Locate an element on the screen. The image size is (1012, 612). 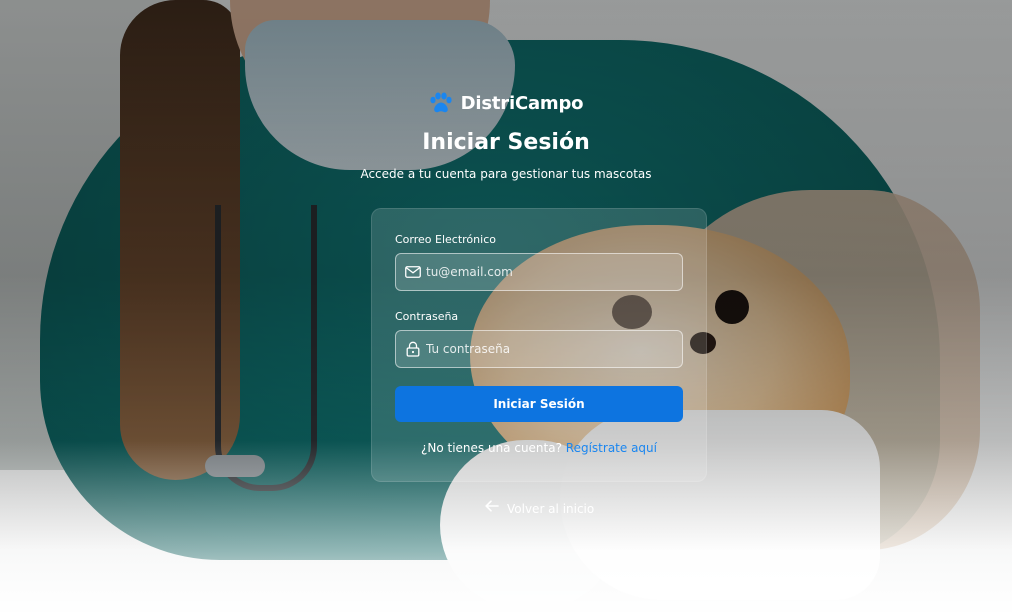
login-button: Iniciar Sesión is located at coordinates (539, 404).